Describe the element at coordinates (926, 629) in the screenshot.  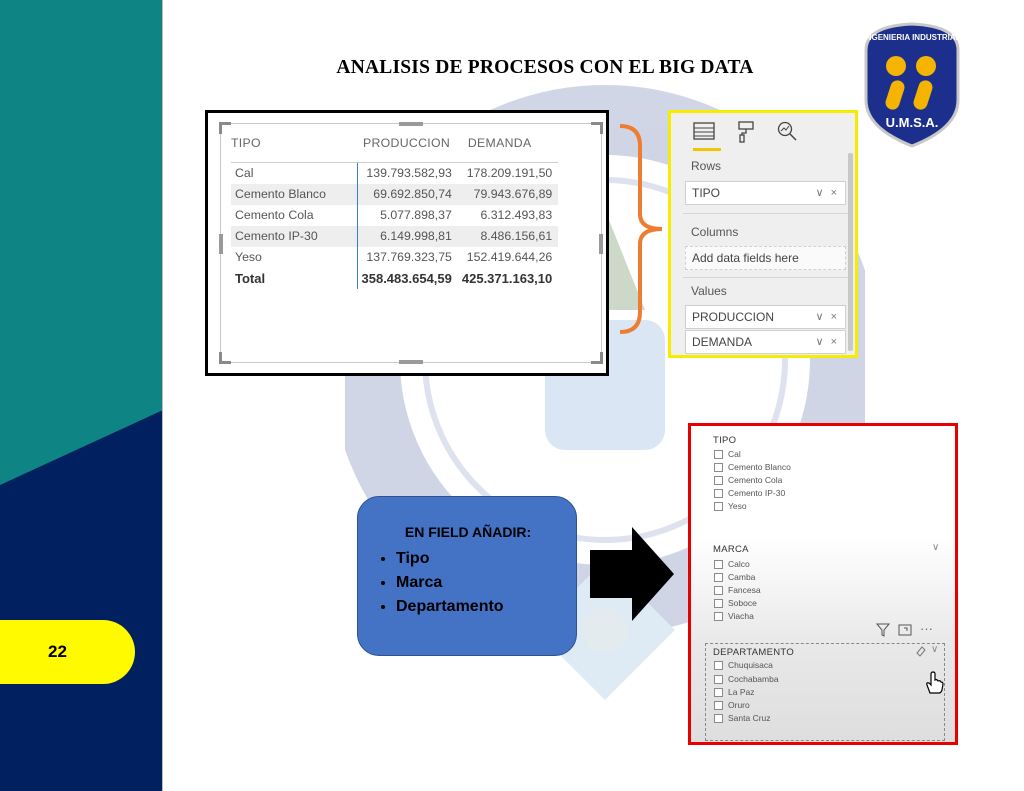
I see `more-options-icon: ···` at that location.